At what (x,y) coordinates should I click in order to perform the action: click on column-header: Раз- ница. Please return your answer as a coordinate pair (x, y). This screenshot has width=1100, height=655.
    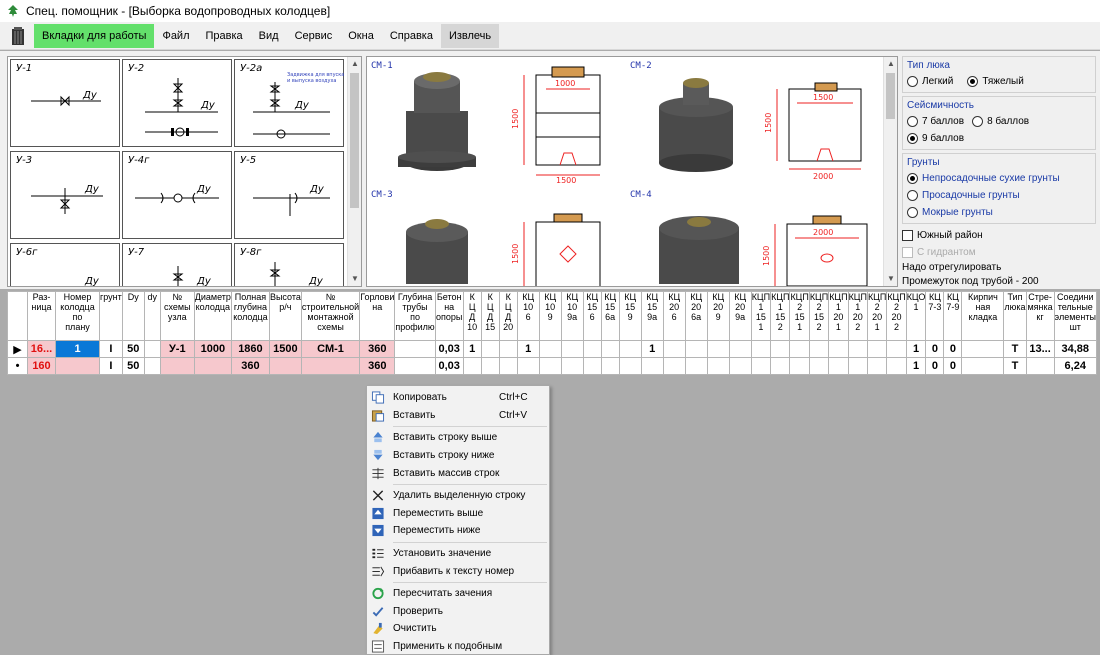
    Looking at the image, I should click on (41, 316).